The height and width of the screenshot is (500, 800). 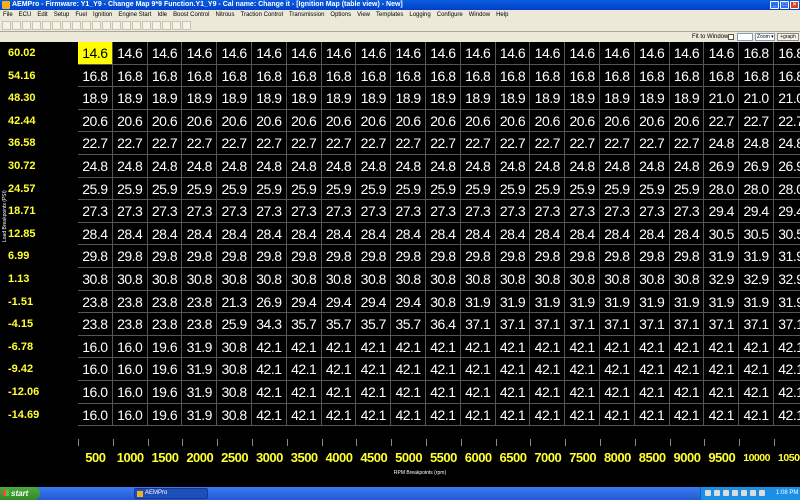 I want to click on menu-item-templates: Templates, so click(x=389, y=15).